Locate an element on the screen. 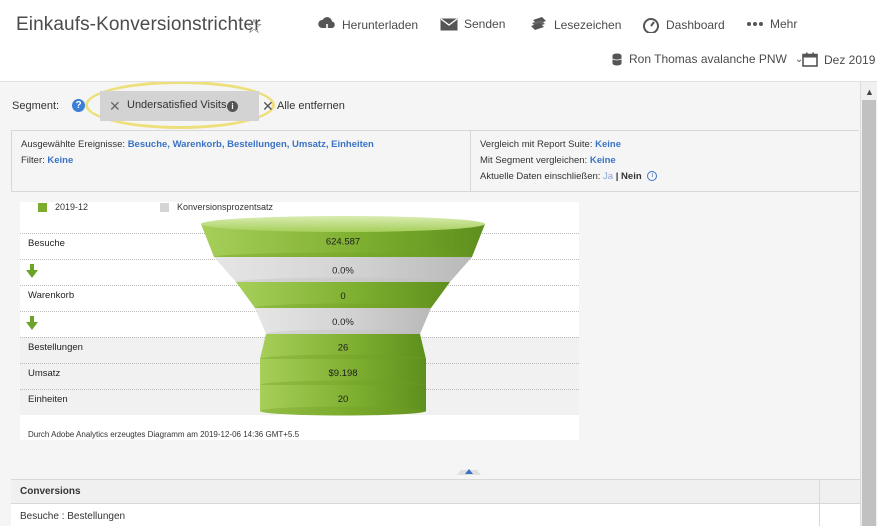  compare-suite-line: Vergleich mit Report Suite: Keine is located at coordinates (550, 144).